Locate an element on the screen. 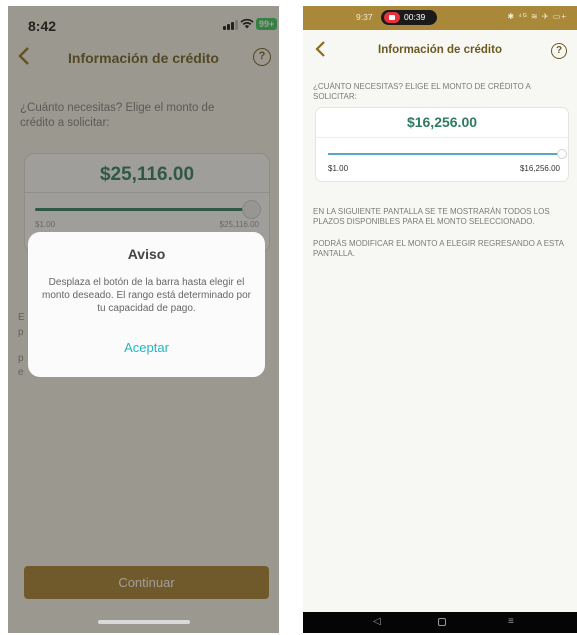  status-icons: ✱ ⁴ᴳ ≋ ✈ ▭+ is located at coordinates (537, 16).